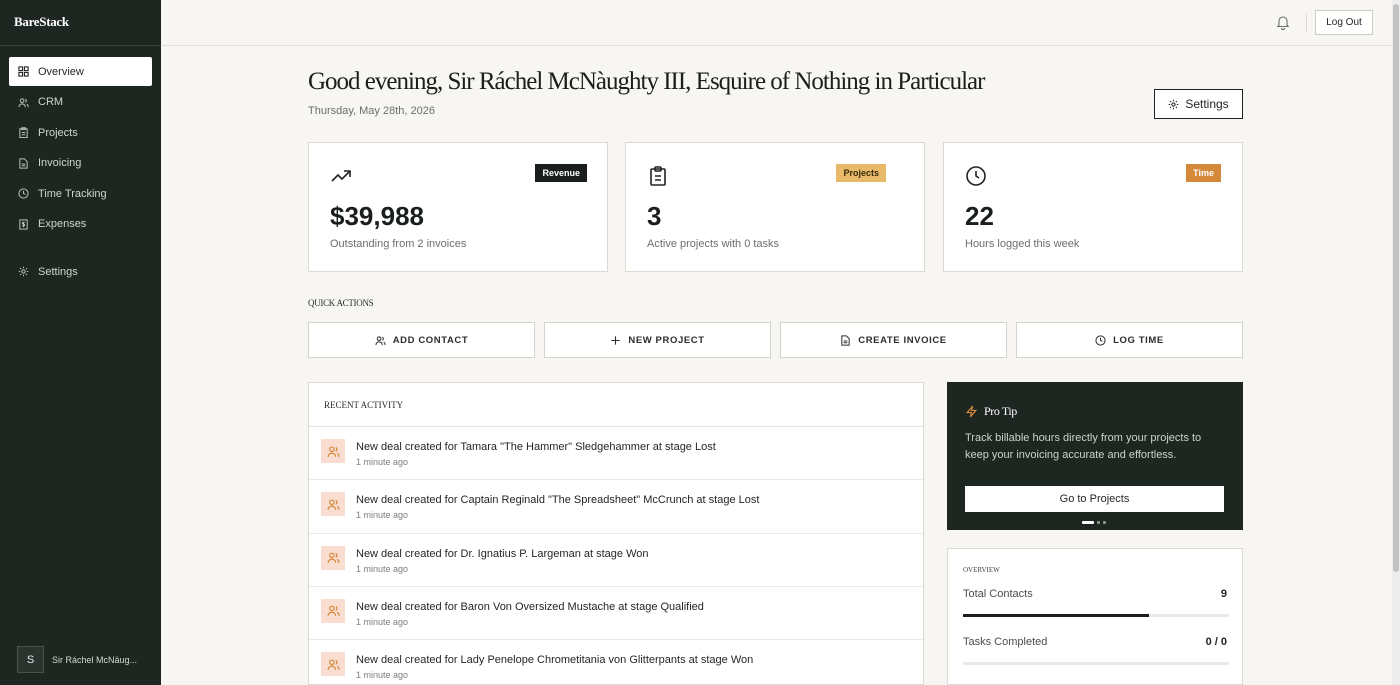 This screenshot has height=685, width=1400. I want to click on top-bar: Log Out, so click(776, 23).